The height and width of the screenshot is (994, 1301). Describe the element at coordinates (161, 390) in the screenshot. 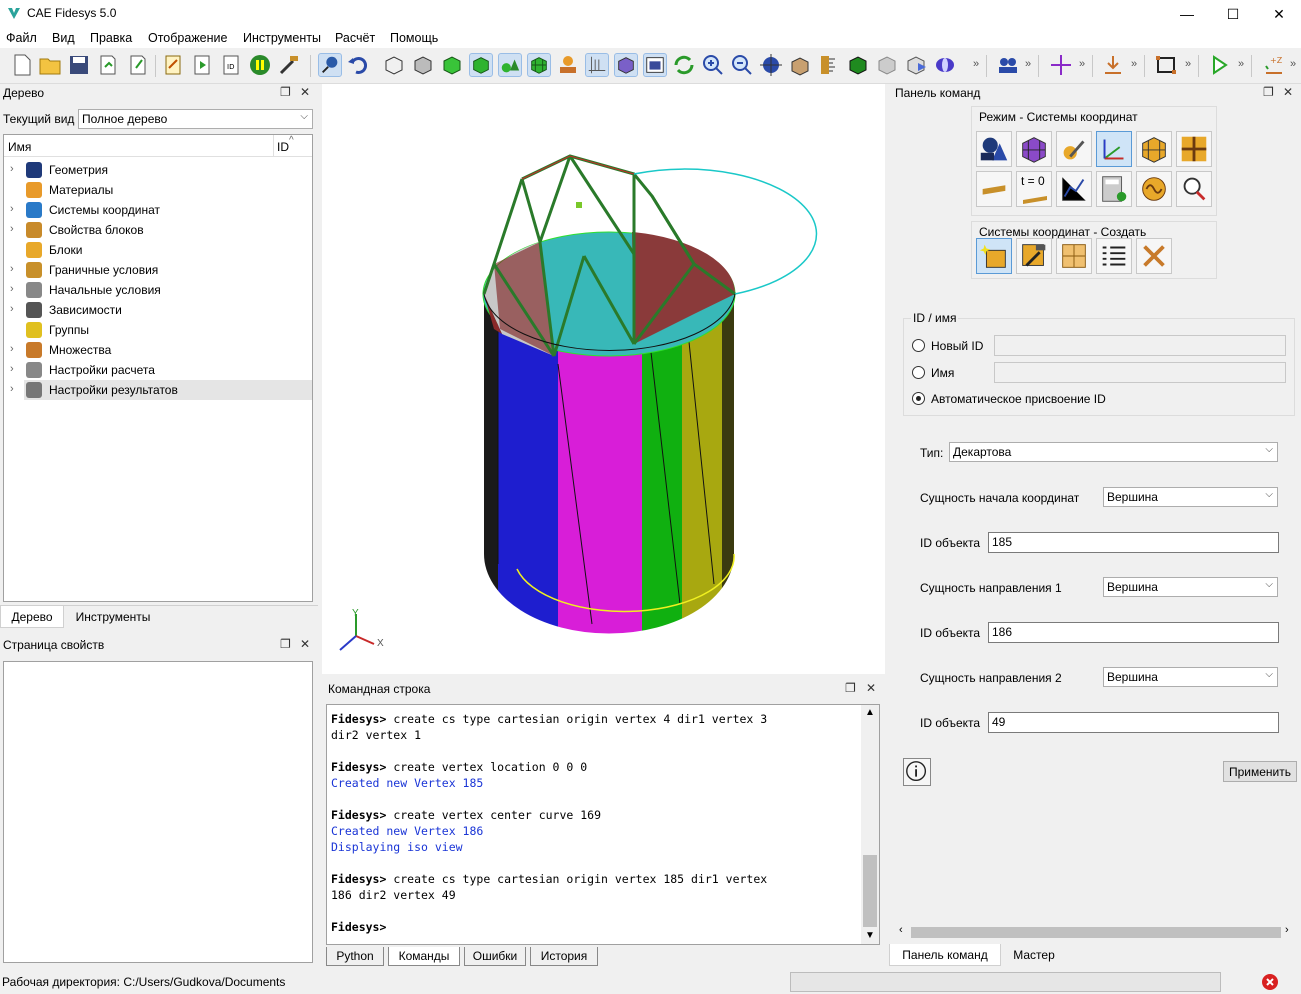

I see `tree-item: › Настройки результатов` at that location.